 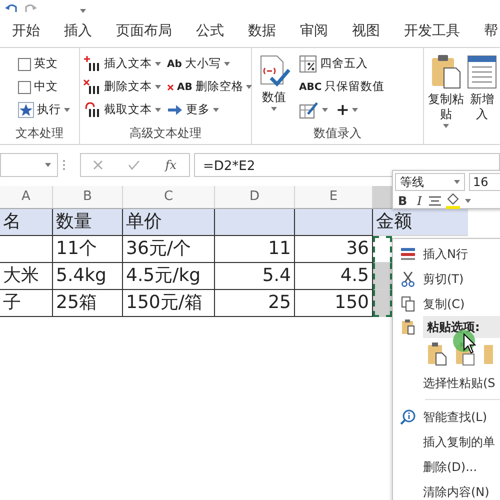 What do you see at coordinates (209, 87) in the screenshot?
I see `ribbon-button: AB 删除空格` at bounding box center [209, 87].